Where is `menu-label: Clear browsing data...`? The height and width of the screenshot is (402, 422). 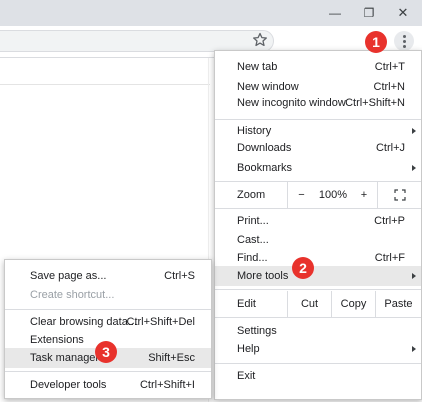
menu-label: Clear browsing data... is located at coordinates (83, 322).